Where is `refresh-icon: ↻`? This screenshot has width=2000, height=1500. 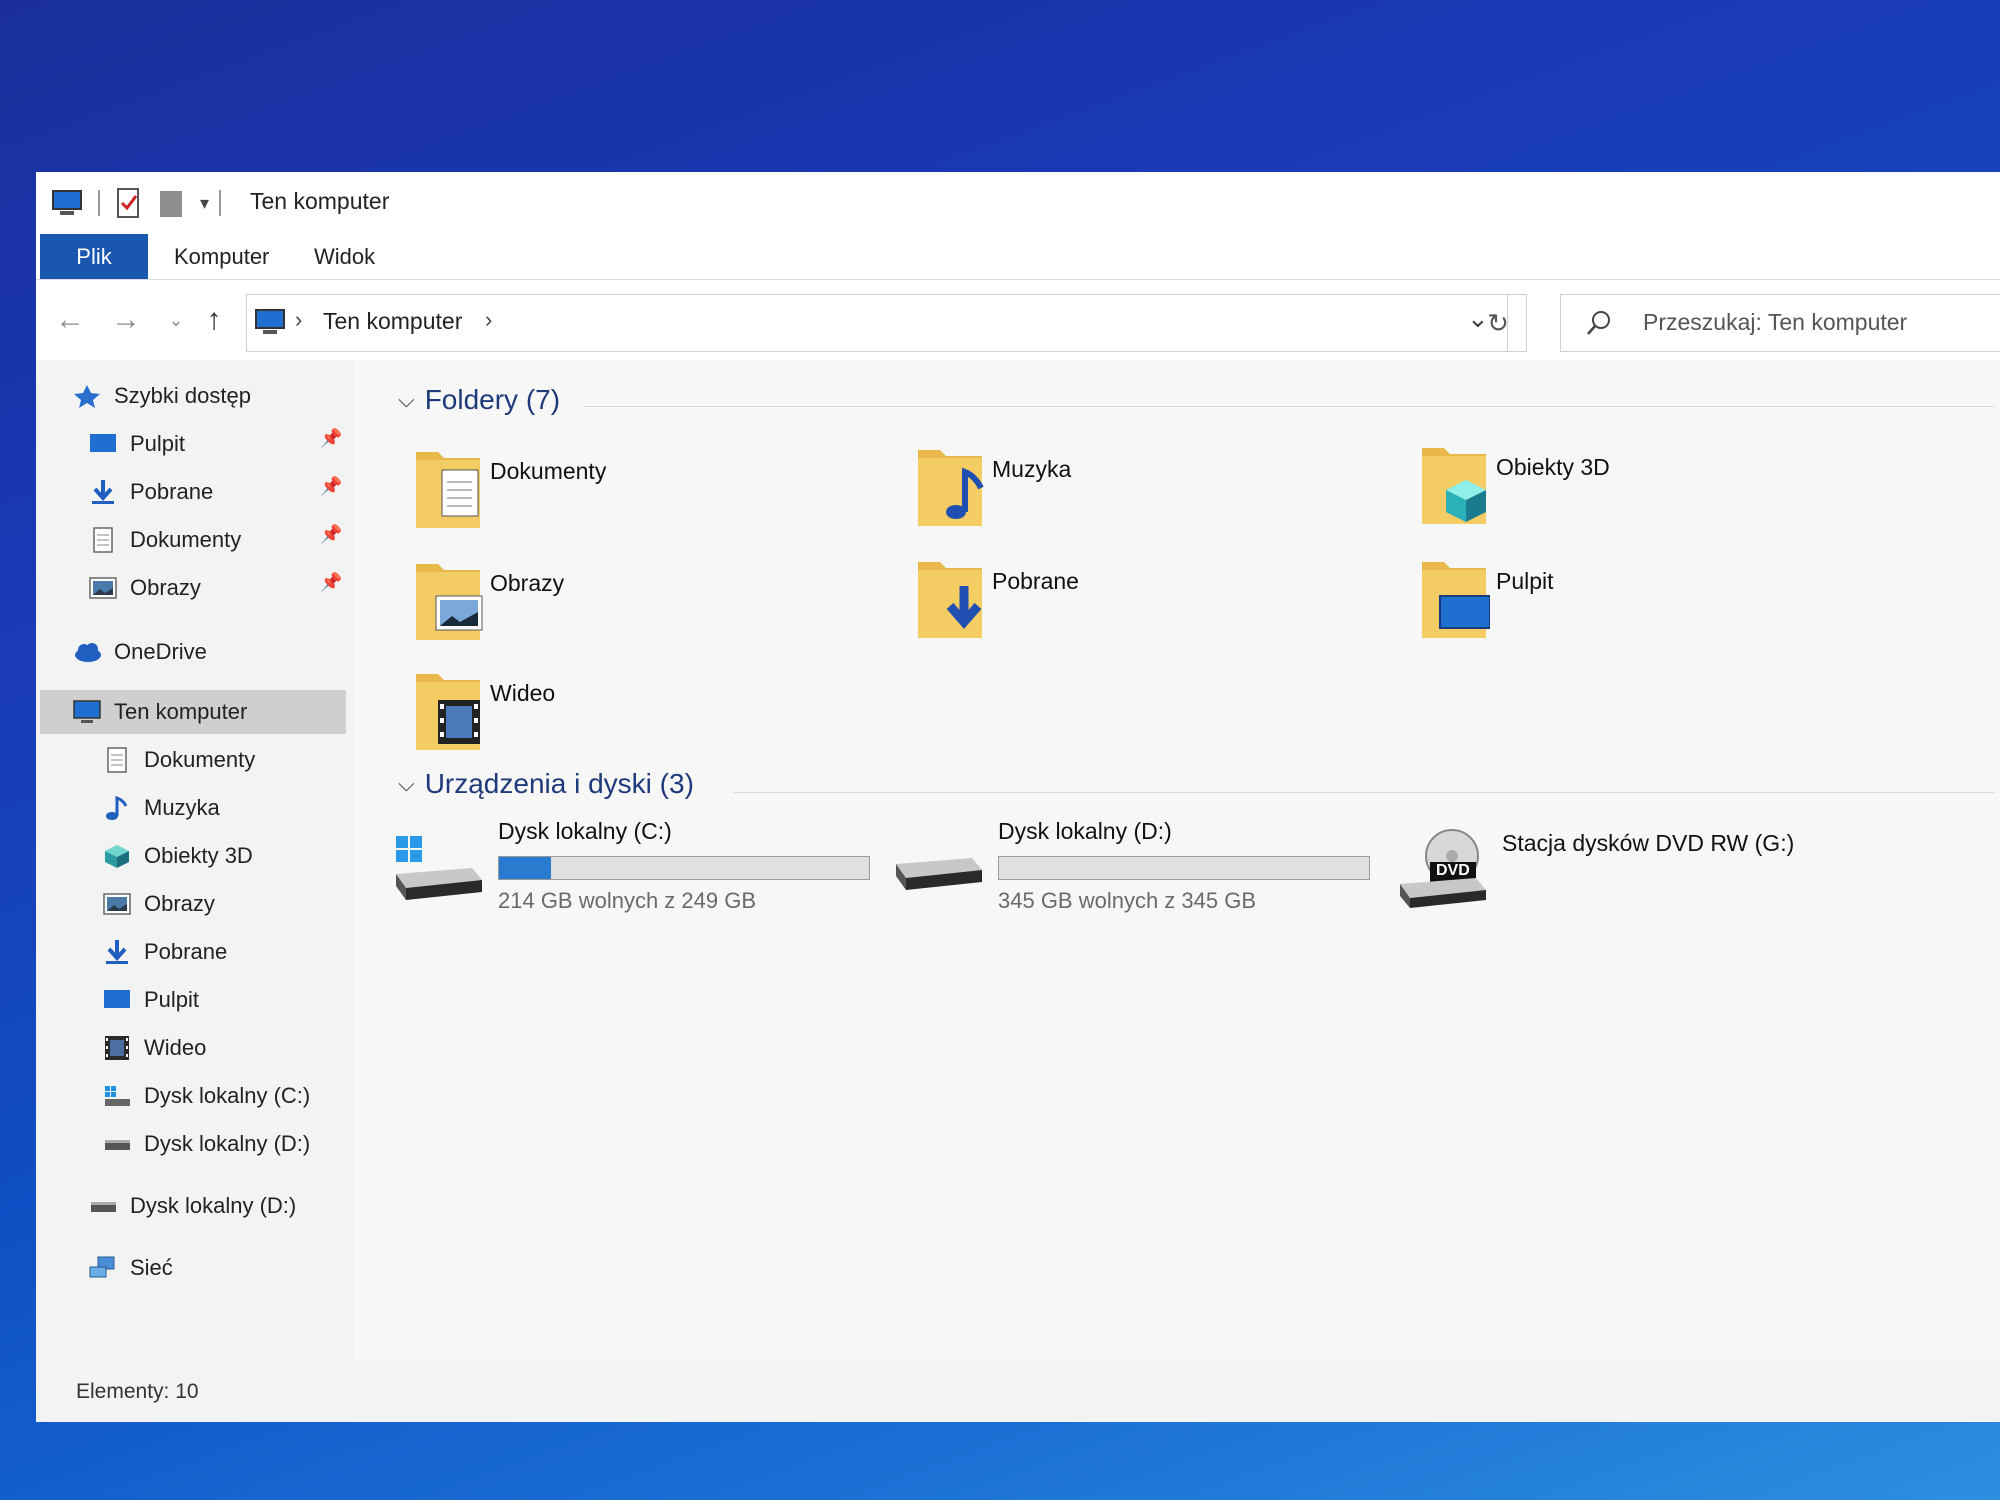
refresh-icon: ↻ is located at coordinates (1498, 323).